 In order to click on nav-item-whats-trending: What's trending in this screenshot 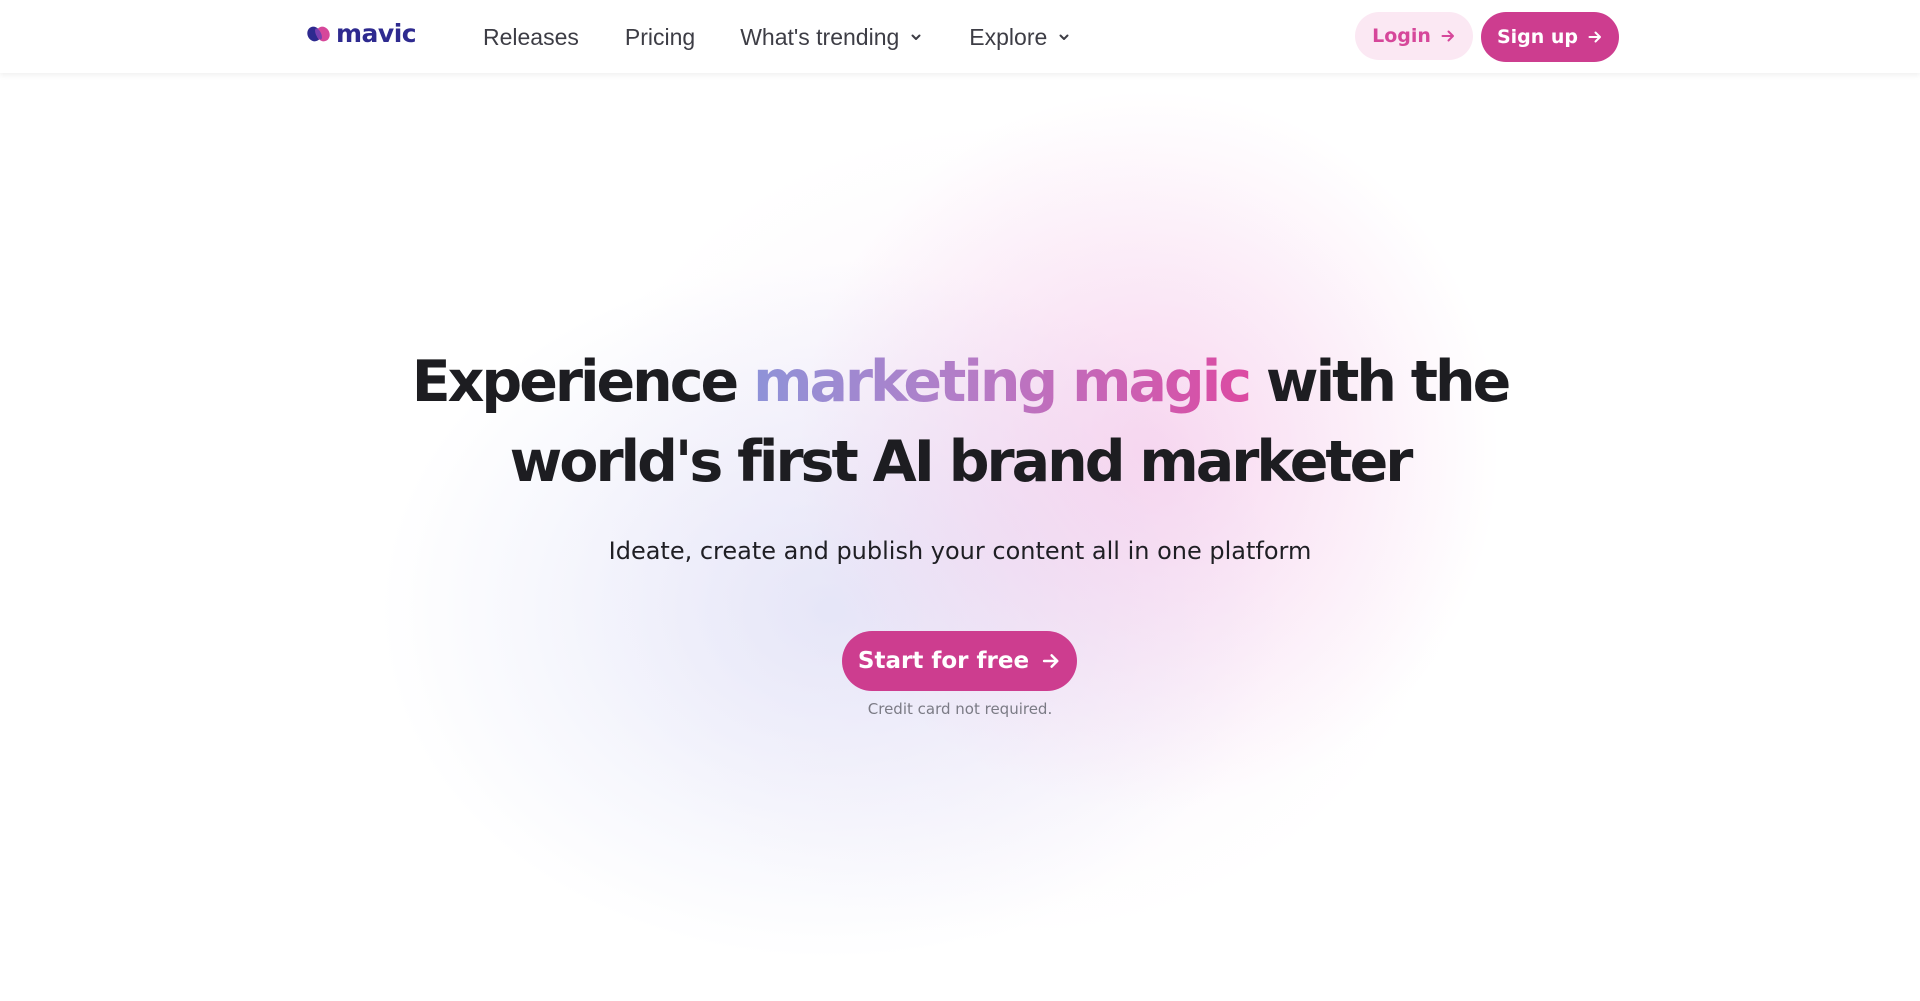, I will do `click(831, 37)`.